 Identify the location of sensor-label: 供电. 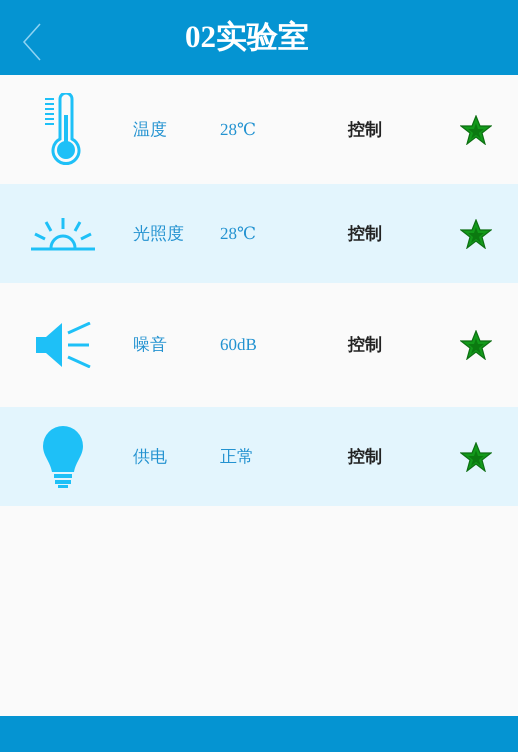
(150, 457).